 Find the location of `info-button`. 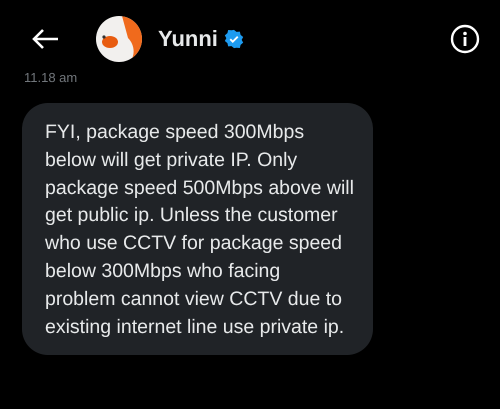

info-button is located at coordinates (465, 39).